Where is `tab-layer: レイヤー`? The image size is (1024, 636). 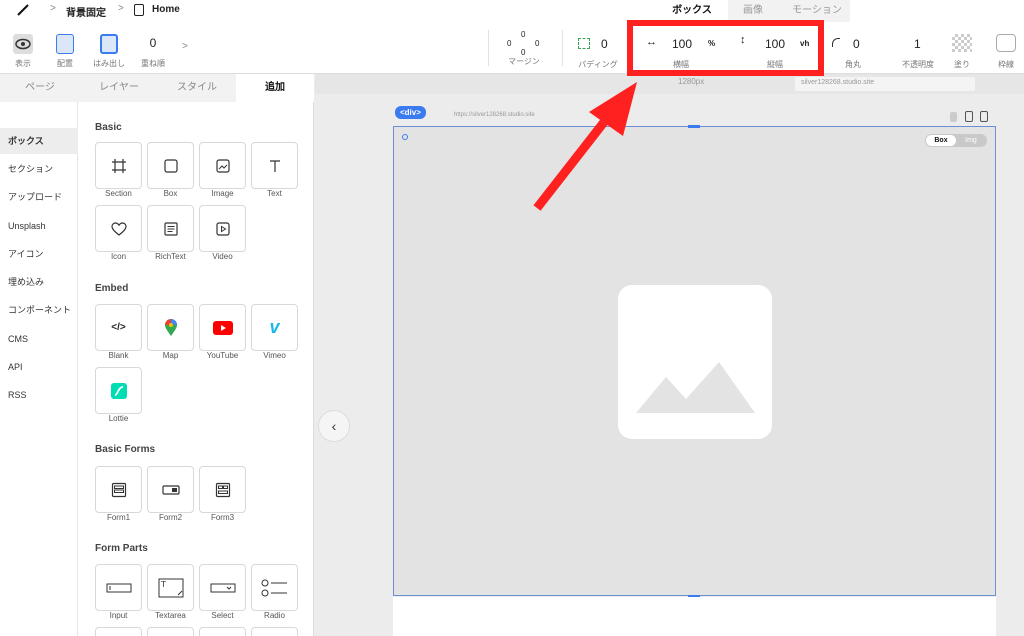
tab-layer: レイヤー is located at coordinates (119, 88).